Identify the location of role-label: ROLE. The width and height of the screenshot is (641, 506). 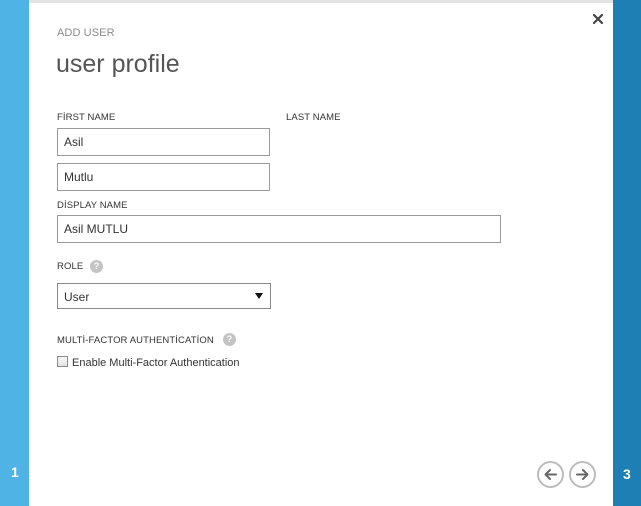
(70, 266).